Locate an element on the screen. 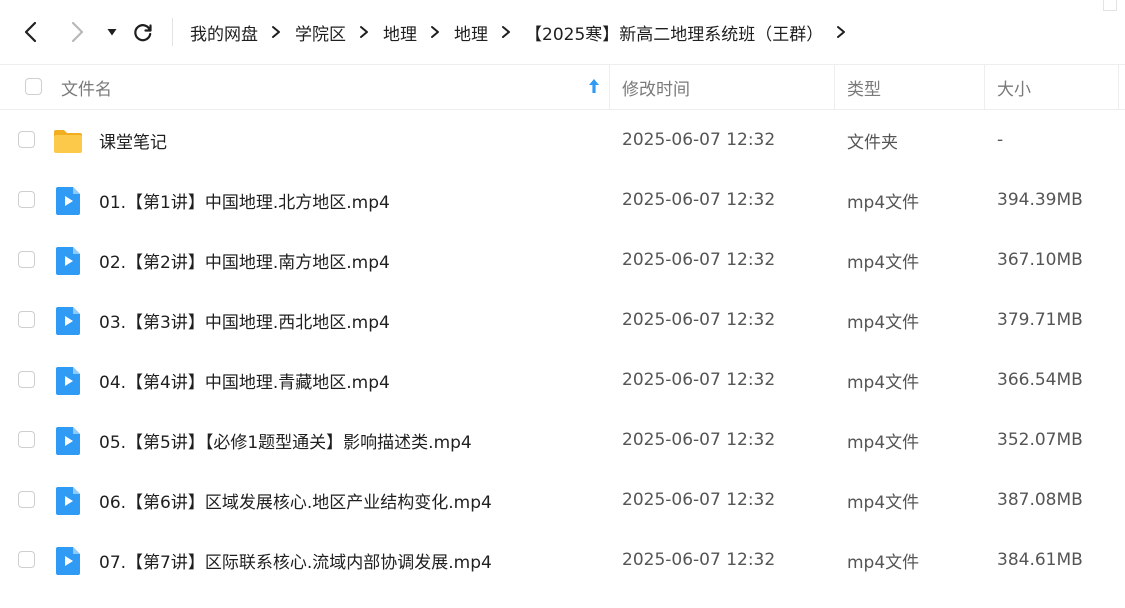 This screenshot has width=1125, height=608. column-header-modified: 修改时间 is located at coordinates (656, 87).